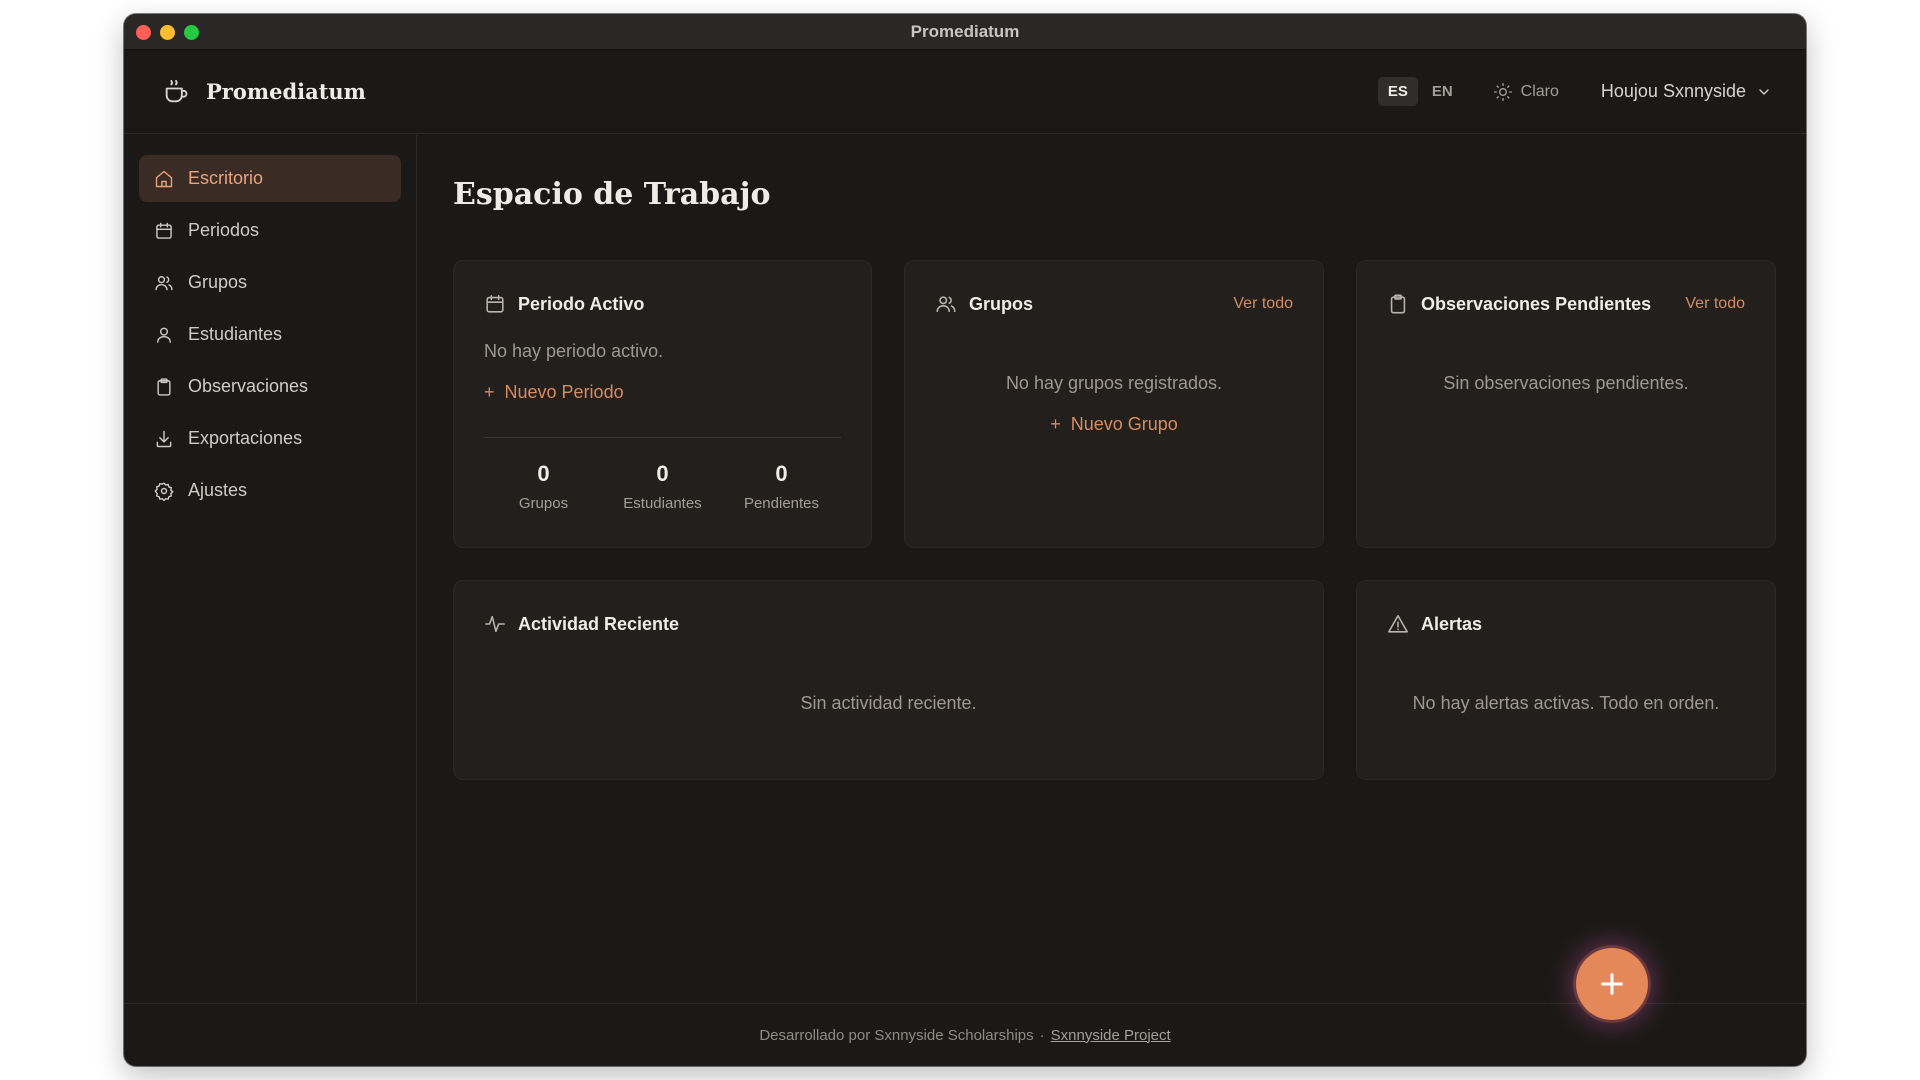  I want to click on brand-name: Promediatum, so click(286, 91).